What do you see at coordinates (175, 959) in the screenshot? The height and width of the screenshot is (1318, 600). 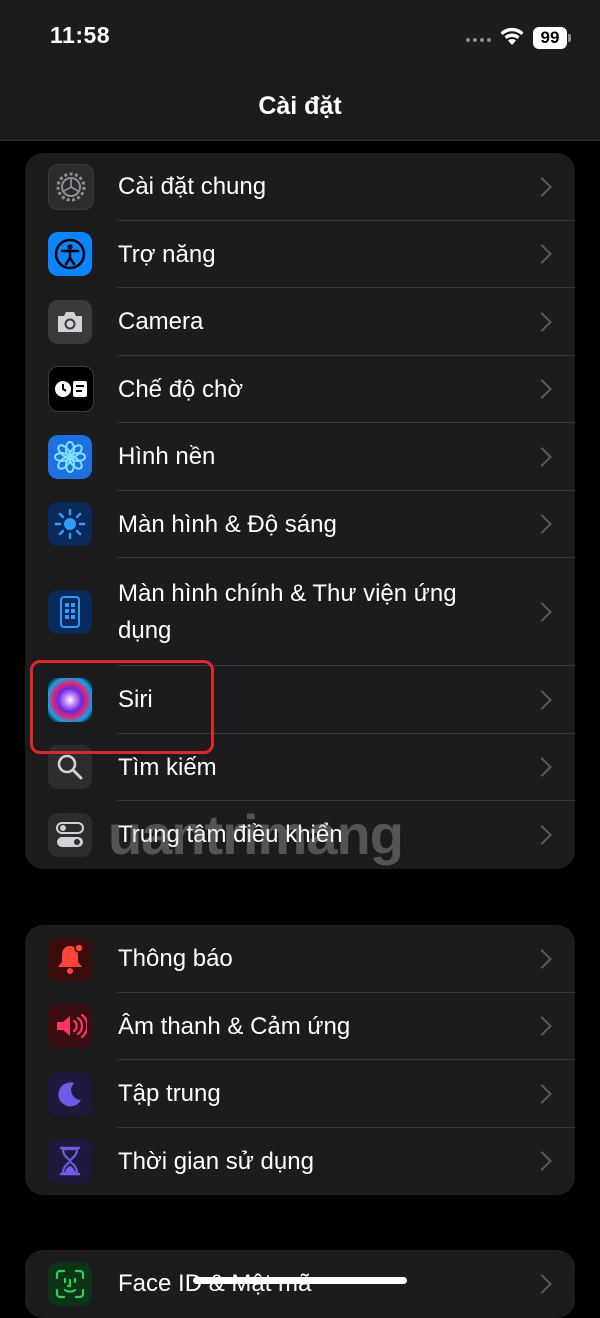 I see `settings-row-label: Thông báo` at bounding box center [175, 959].